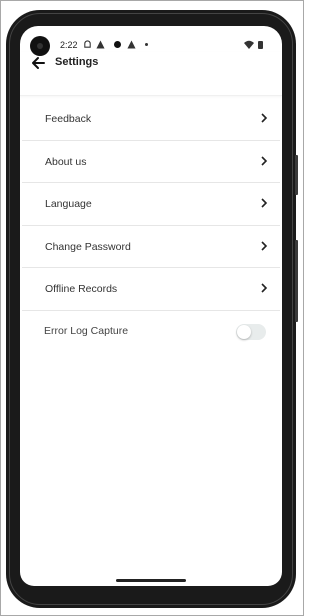 Image resolution: width=320 pixels, height=616 pixels. What do you see at coordinates (68, 119) in the screenshot?
I see `settings-item-label: Feedback` at bounding box center [68, 119].